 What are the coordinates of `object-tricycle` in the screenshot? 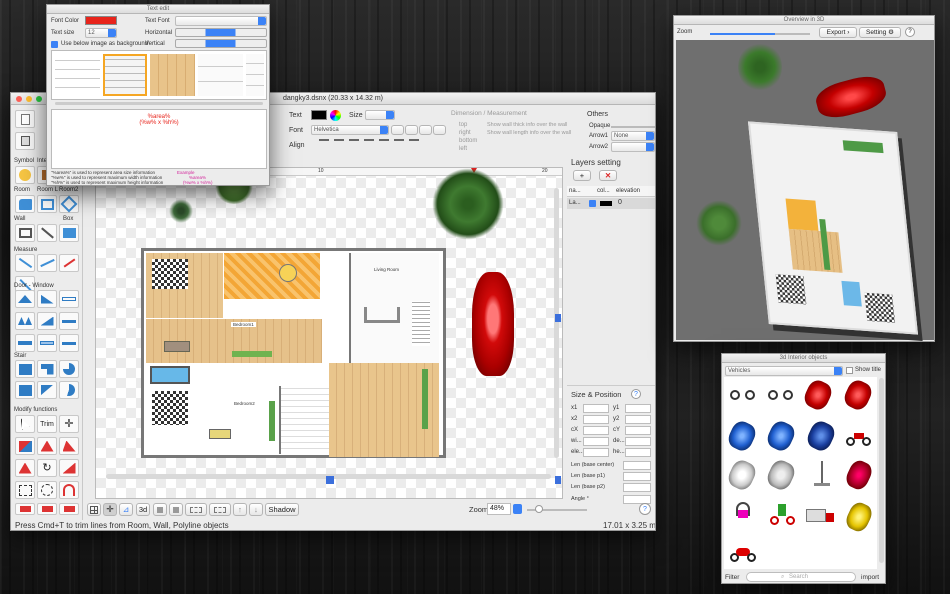 It's located at (783, 515).